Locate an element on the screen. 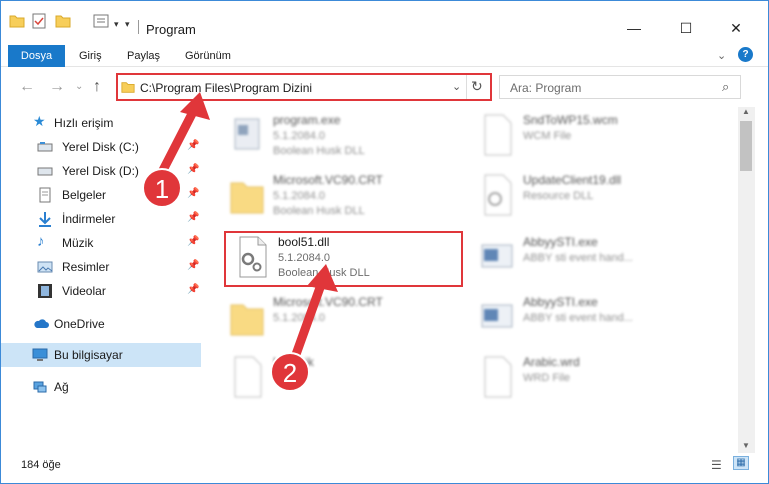  documents-icon is located at coordinates (45, 195).